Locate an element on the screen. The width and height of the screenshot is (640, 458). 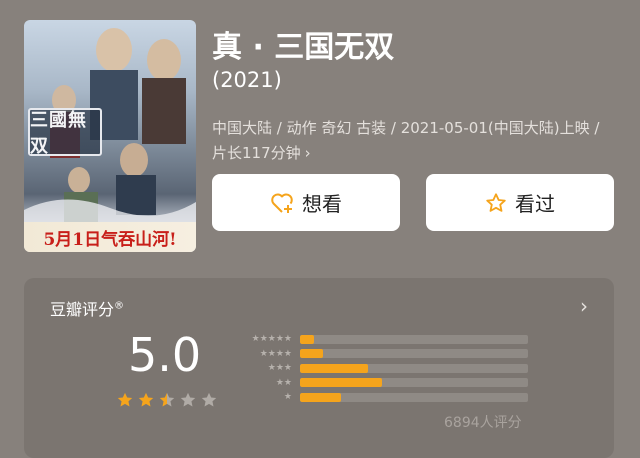
distribution-row: ★★★★ is located at coordinates (380, 354).